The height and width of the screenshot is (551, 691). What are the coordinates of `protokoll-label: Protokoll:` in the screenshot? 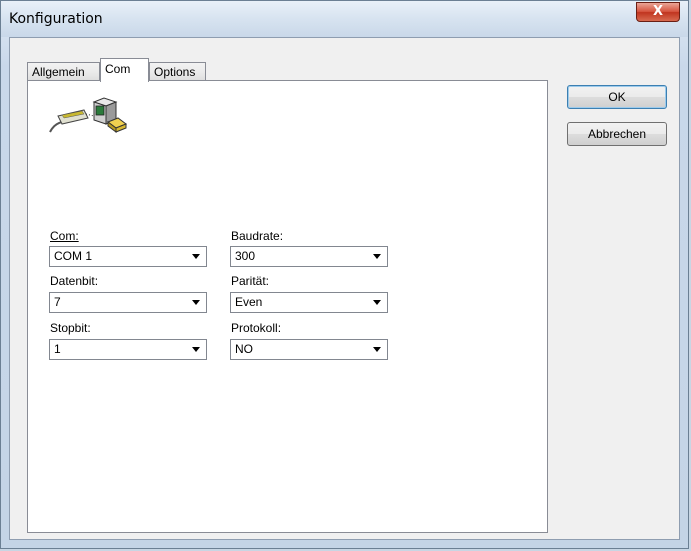 It's located at (256, 328).